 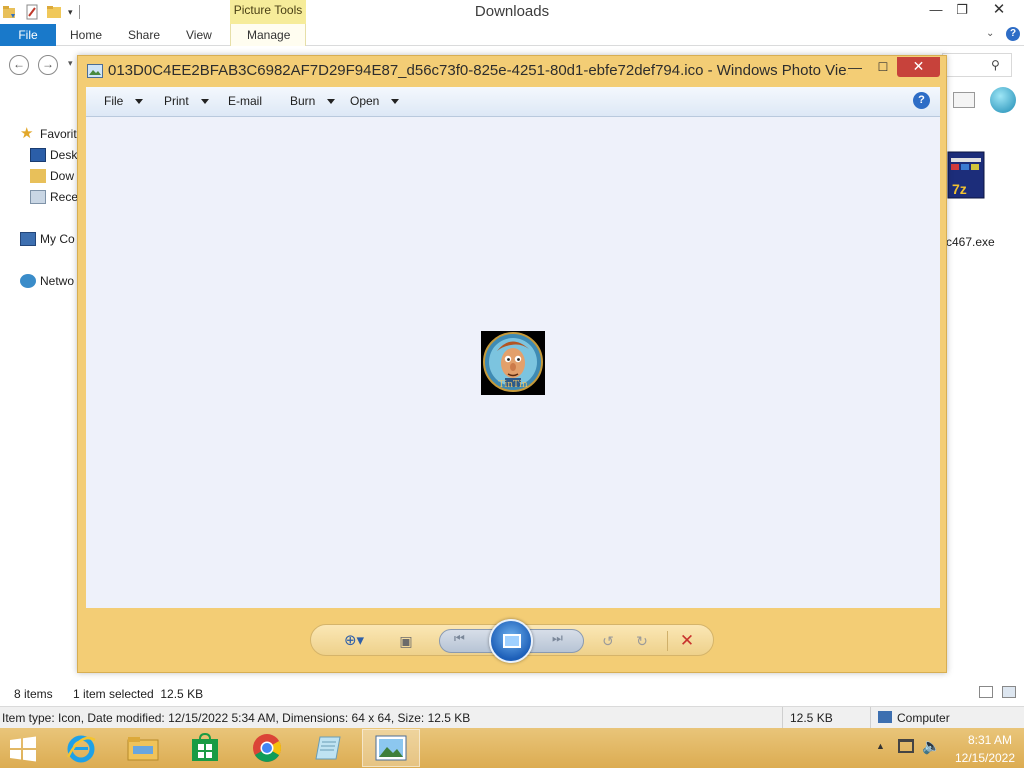 I want to click on nav-item-favorites: ★ Favorit, so click(x=48, y=134).